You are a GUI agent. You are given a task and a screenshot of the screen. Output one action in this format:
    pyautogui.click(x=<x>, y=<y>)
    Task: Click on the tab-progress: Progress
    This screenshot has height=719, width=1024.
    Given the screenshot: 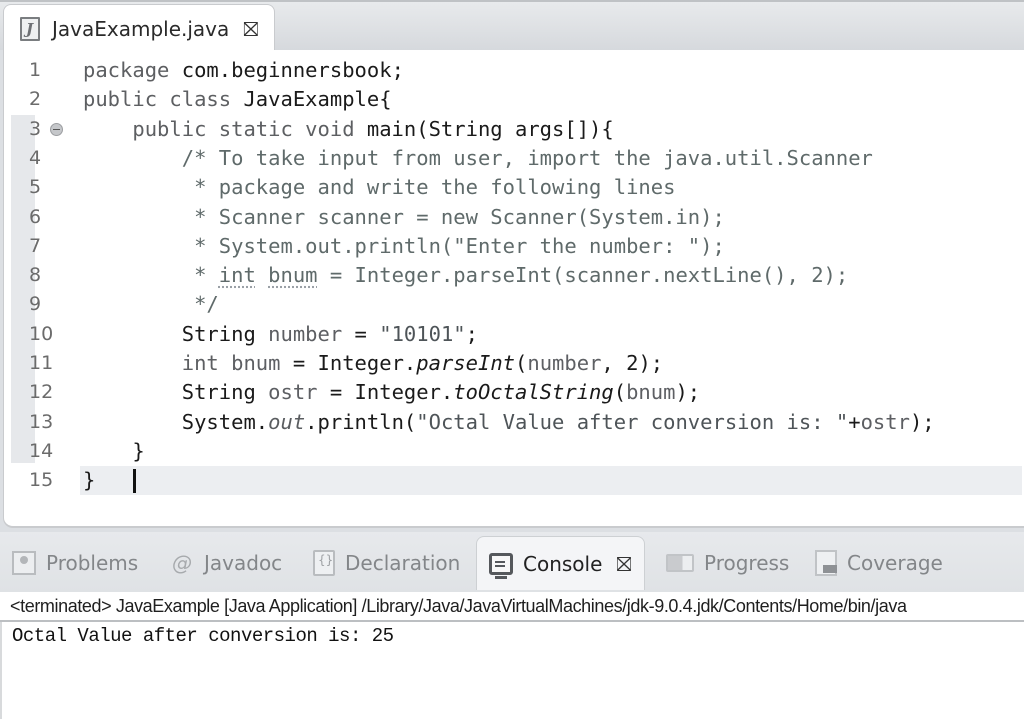 What is the action you would take?
    pyautogui.click(x=727, y=563)
    